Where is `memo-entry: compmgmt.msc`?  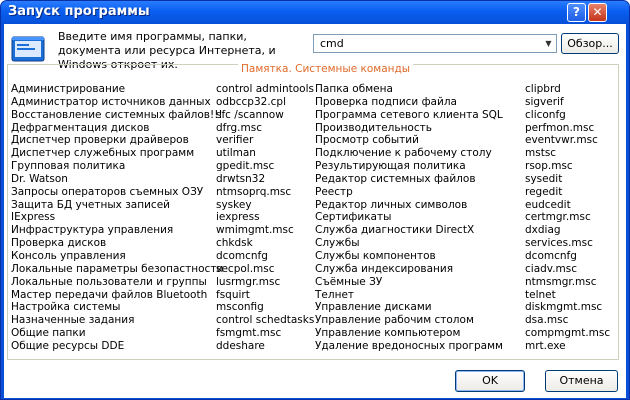
memo-entry: compmgmt.msc is located at coordinates (568, 333).